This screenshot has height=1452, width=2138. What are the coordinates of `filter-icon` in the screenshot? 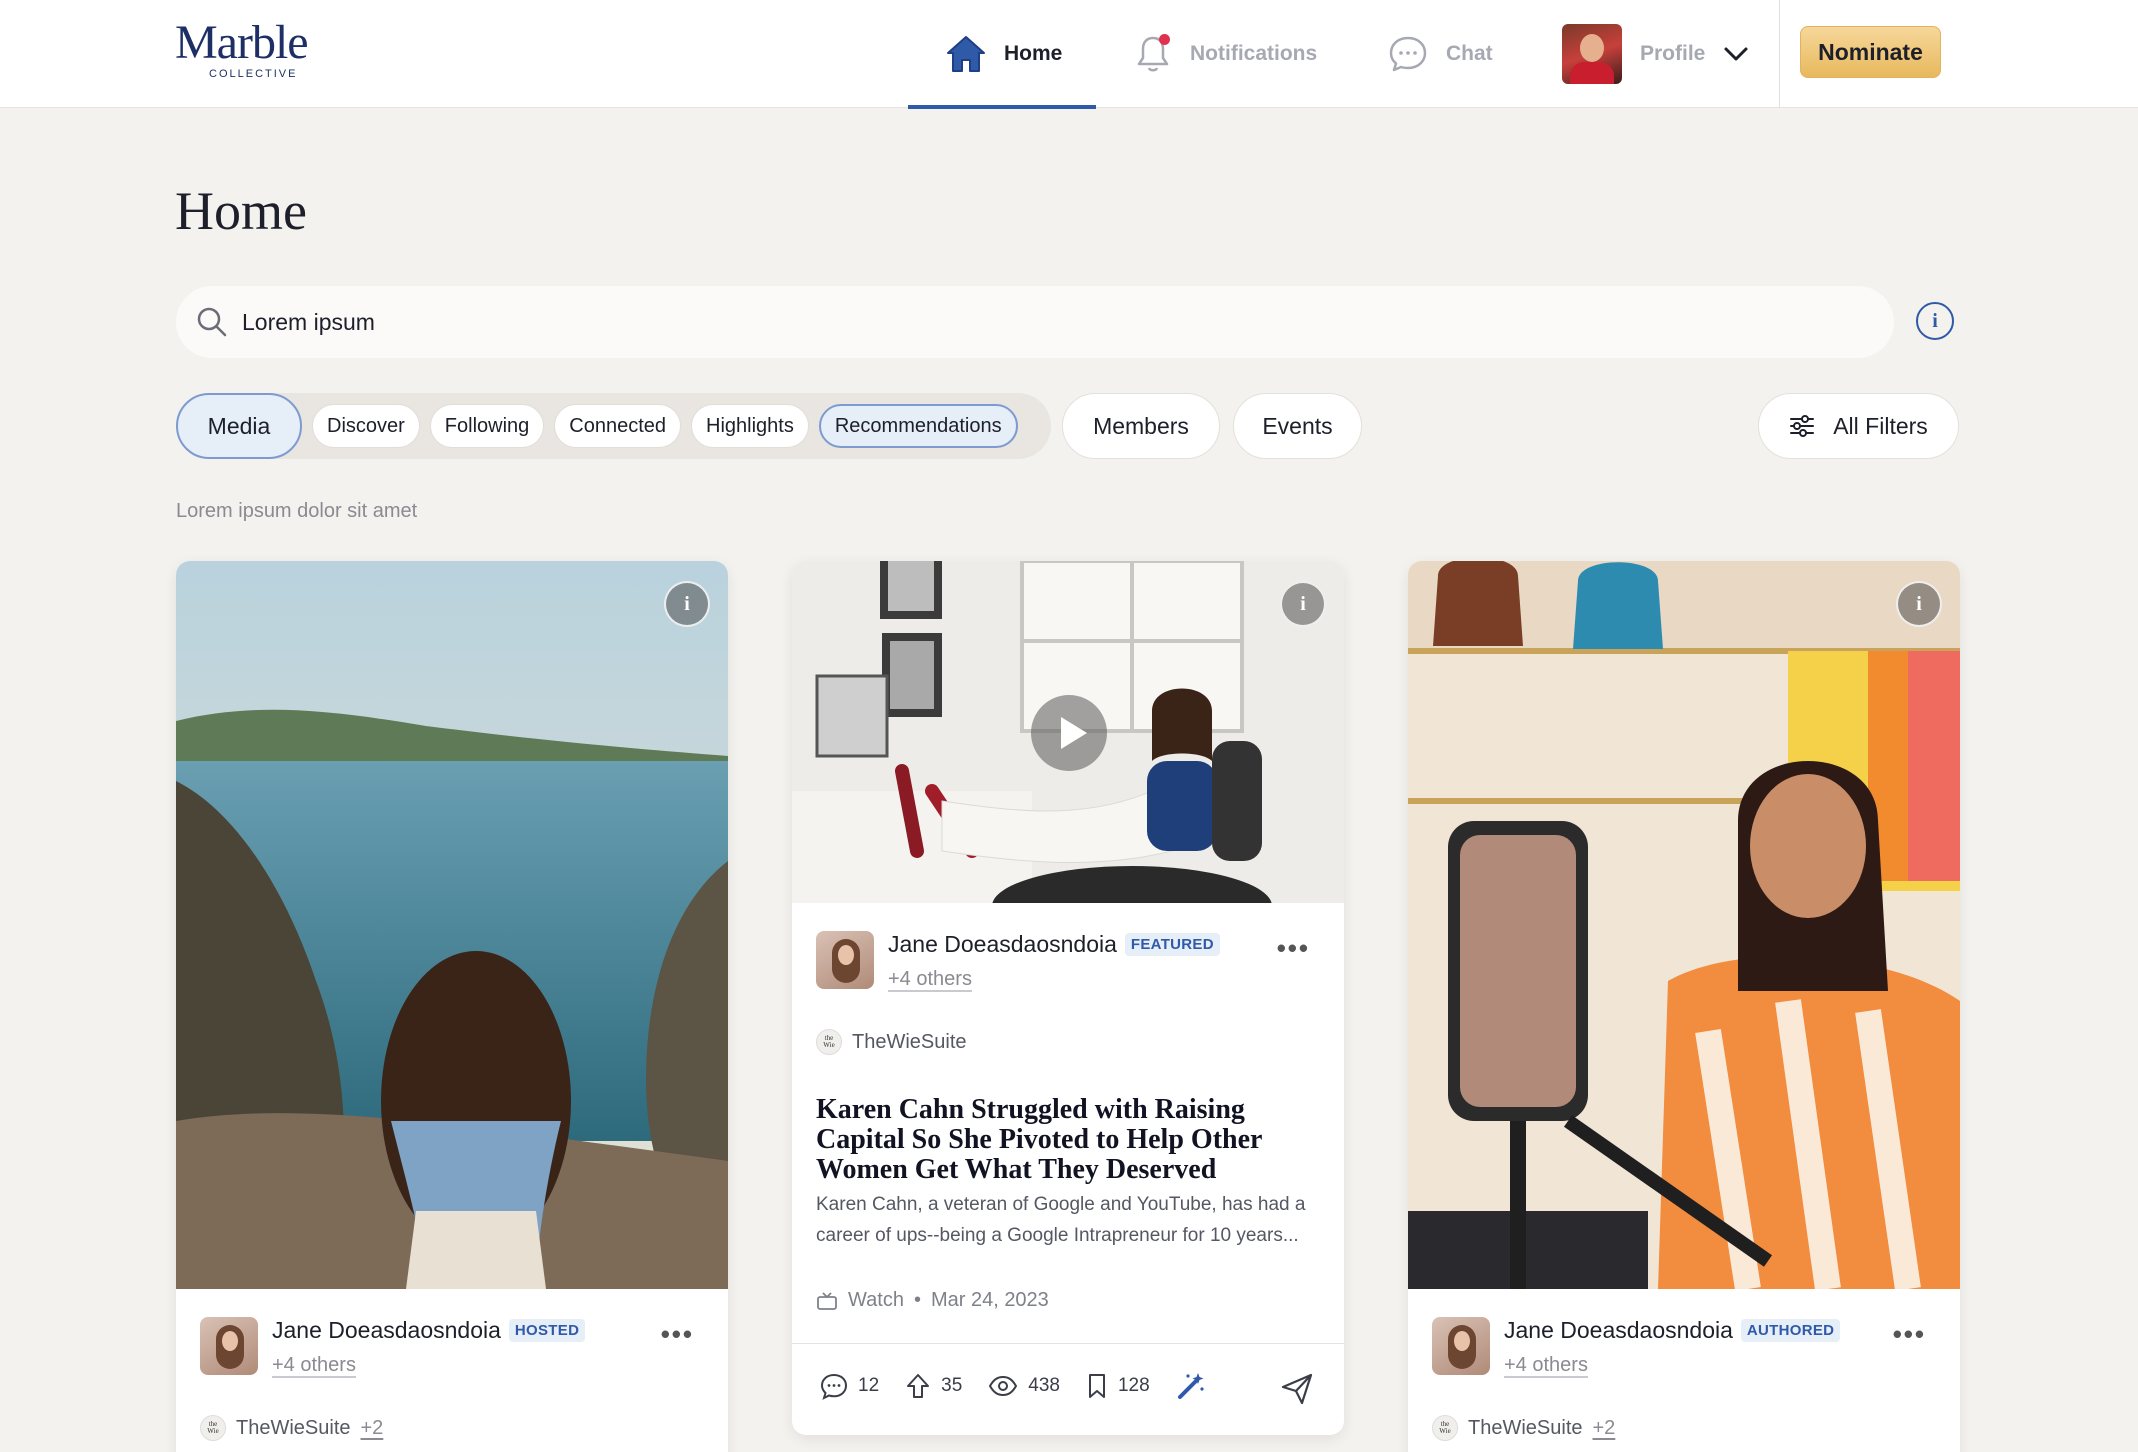 It's located at (1802, 426).